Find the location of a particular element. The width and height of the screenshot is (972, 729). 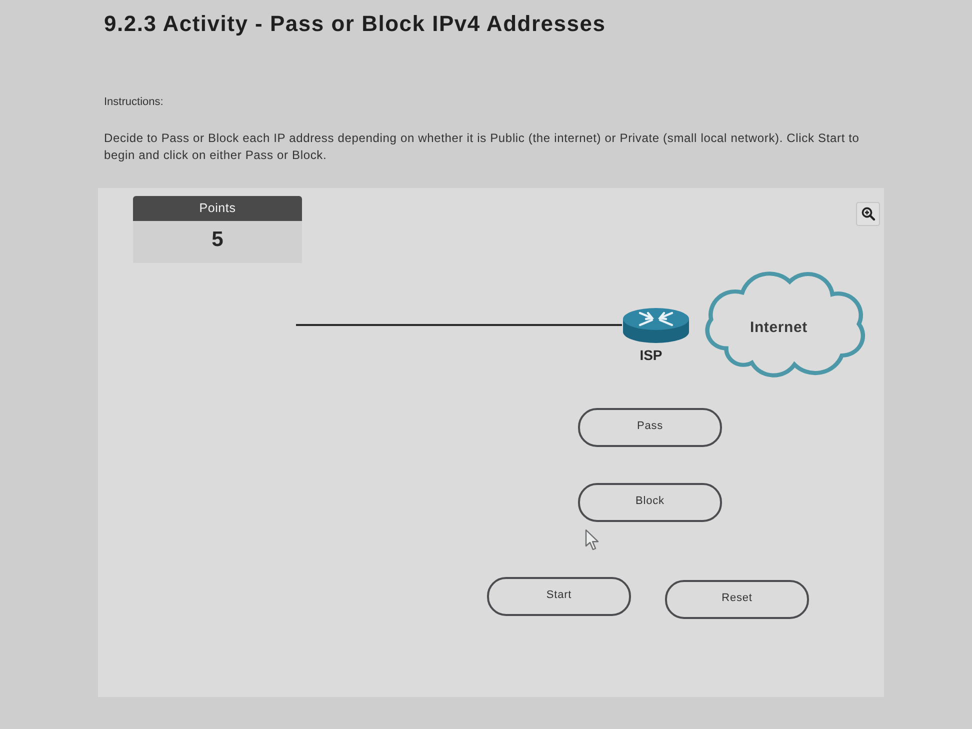

router-label: ISP is located at coordinates (651, 355).